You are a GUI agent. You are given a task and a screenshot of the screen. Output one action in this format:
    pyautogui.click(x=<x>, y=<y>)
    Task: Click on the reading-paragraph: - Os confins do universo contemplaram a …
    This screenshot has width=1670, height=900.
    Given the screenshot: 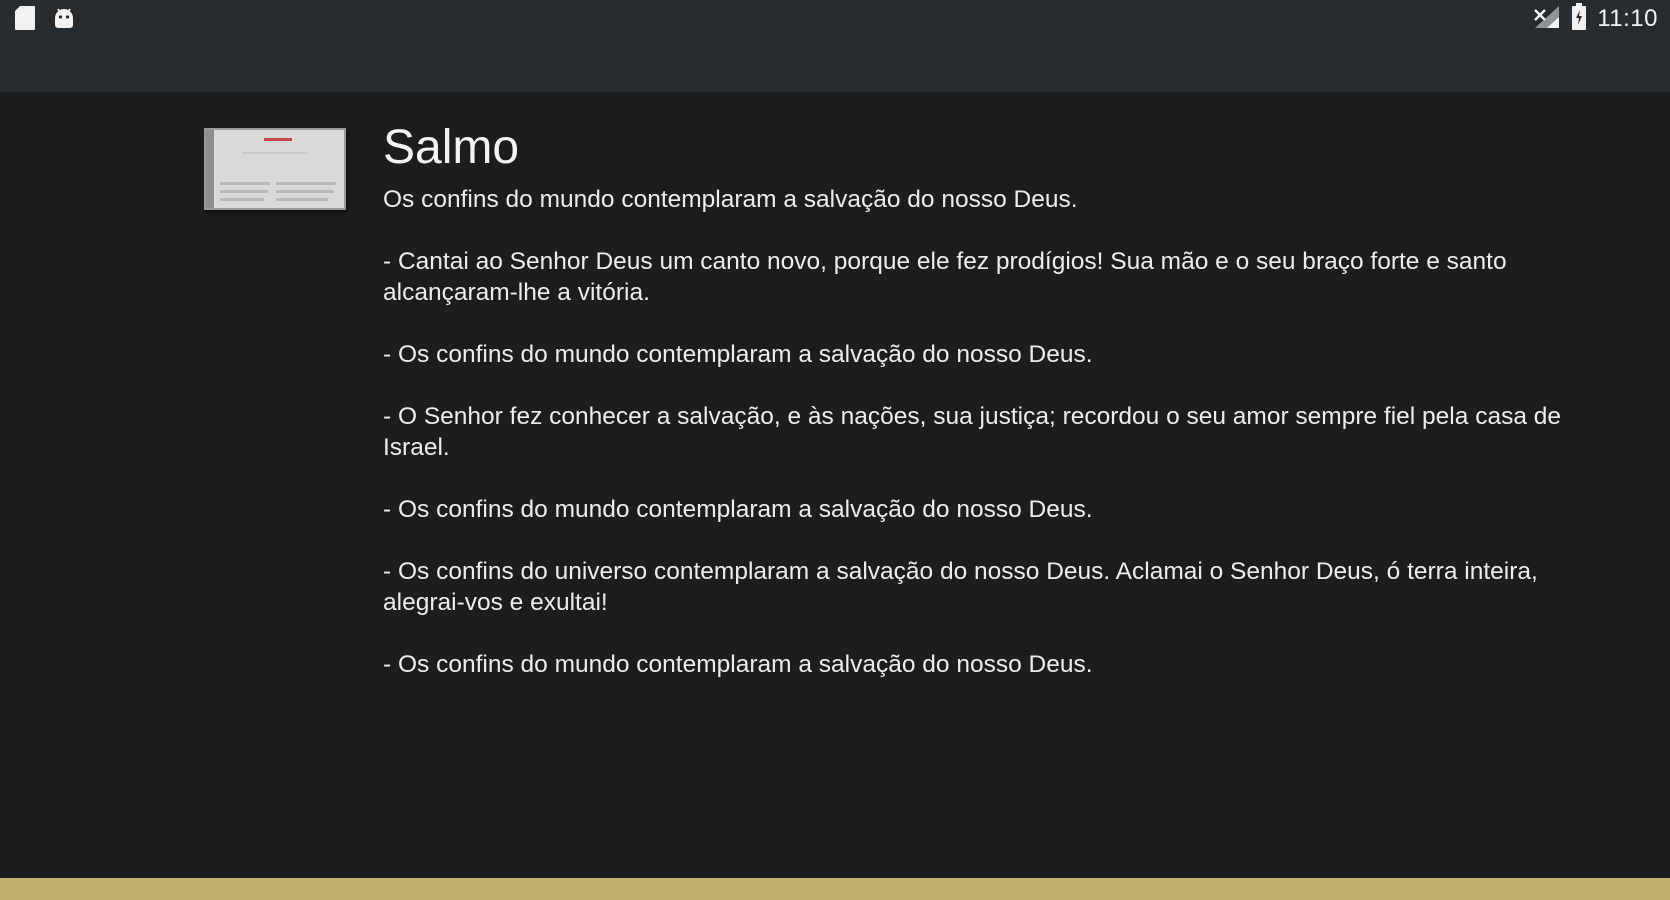 What is the action you would take?
    pyautogui.click(x=960, y=587)
    